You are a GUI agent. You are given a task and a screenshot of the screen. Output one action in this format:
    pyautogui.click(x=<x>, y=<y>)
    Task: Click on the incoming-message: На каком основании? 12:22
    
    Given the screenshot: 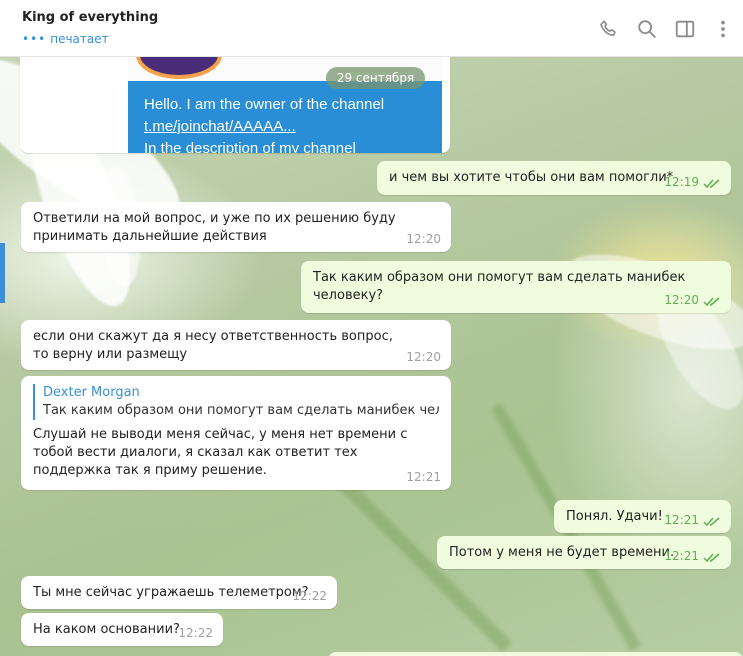 What is the action you would take?
    pyautogui.click(x=122, y=629)
    